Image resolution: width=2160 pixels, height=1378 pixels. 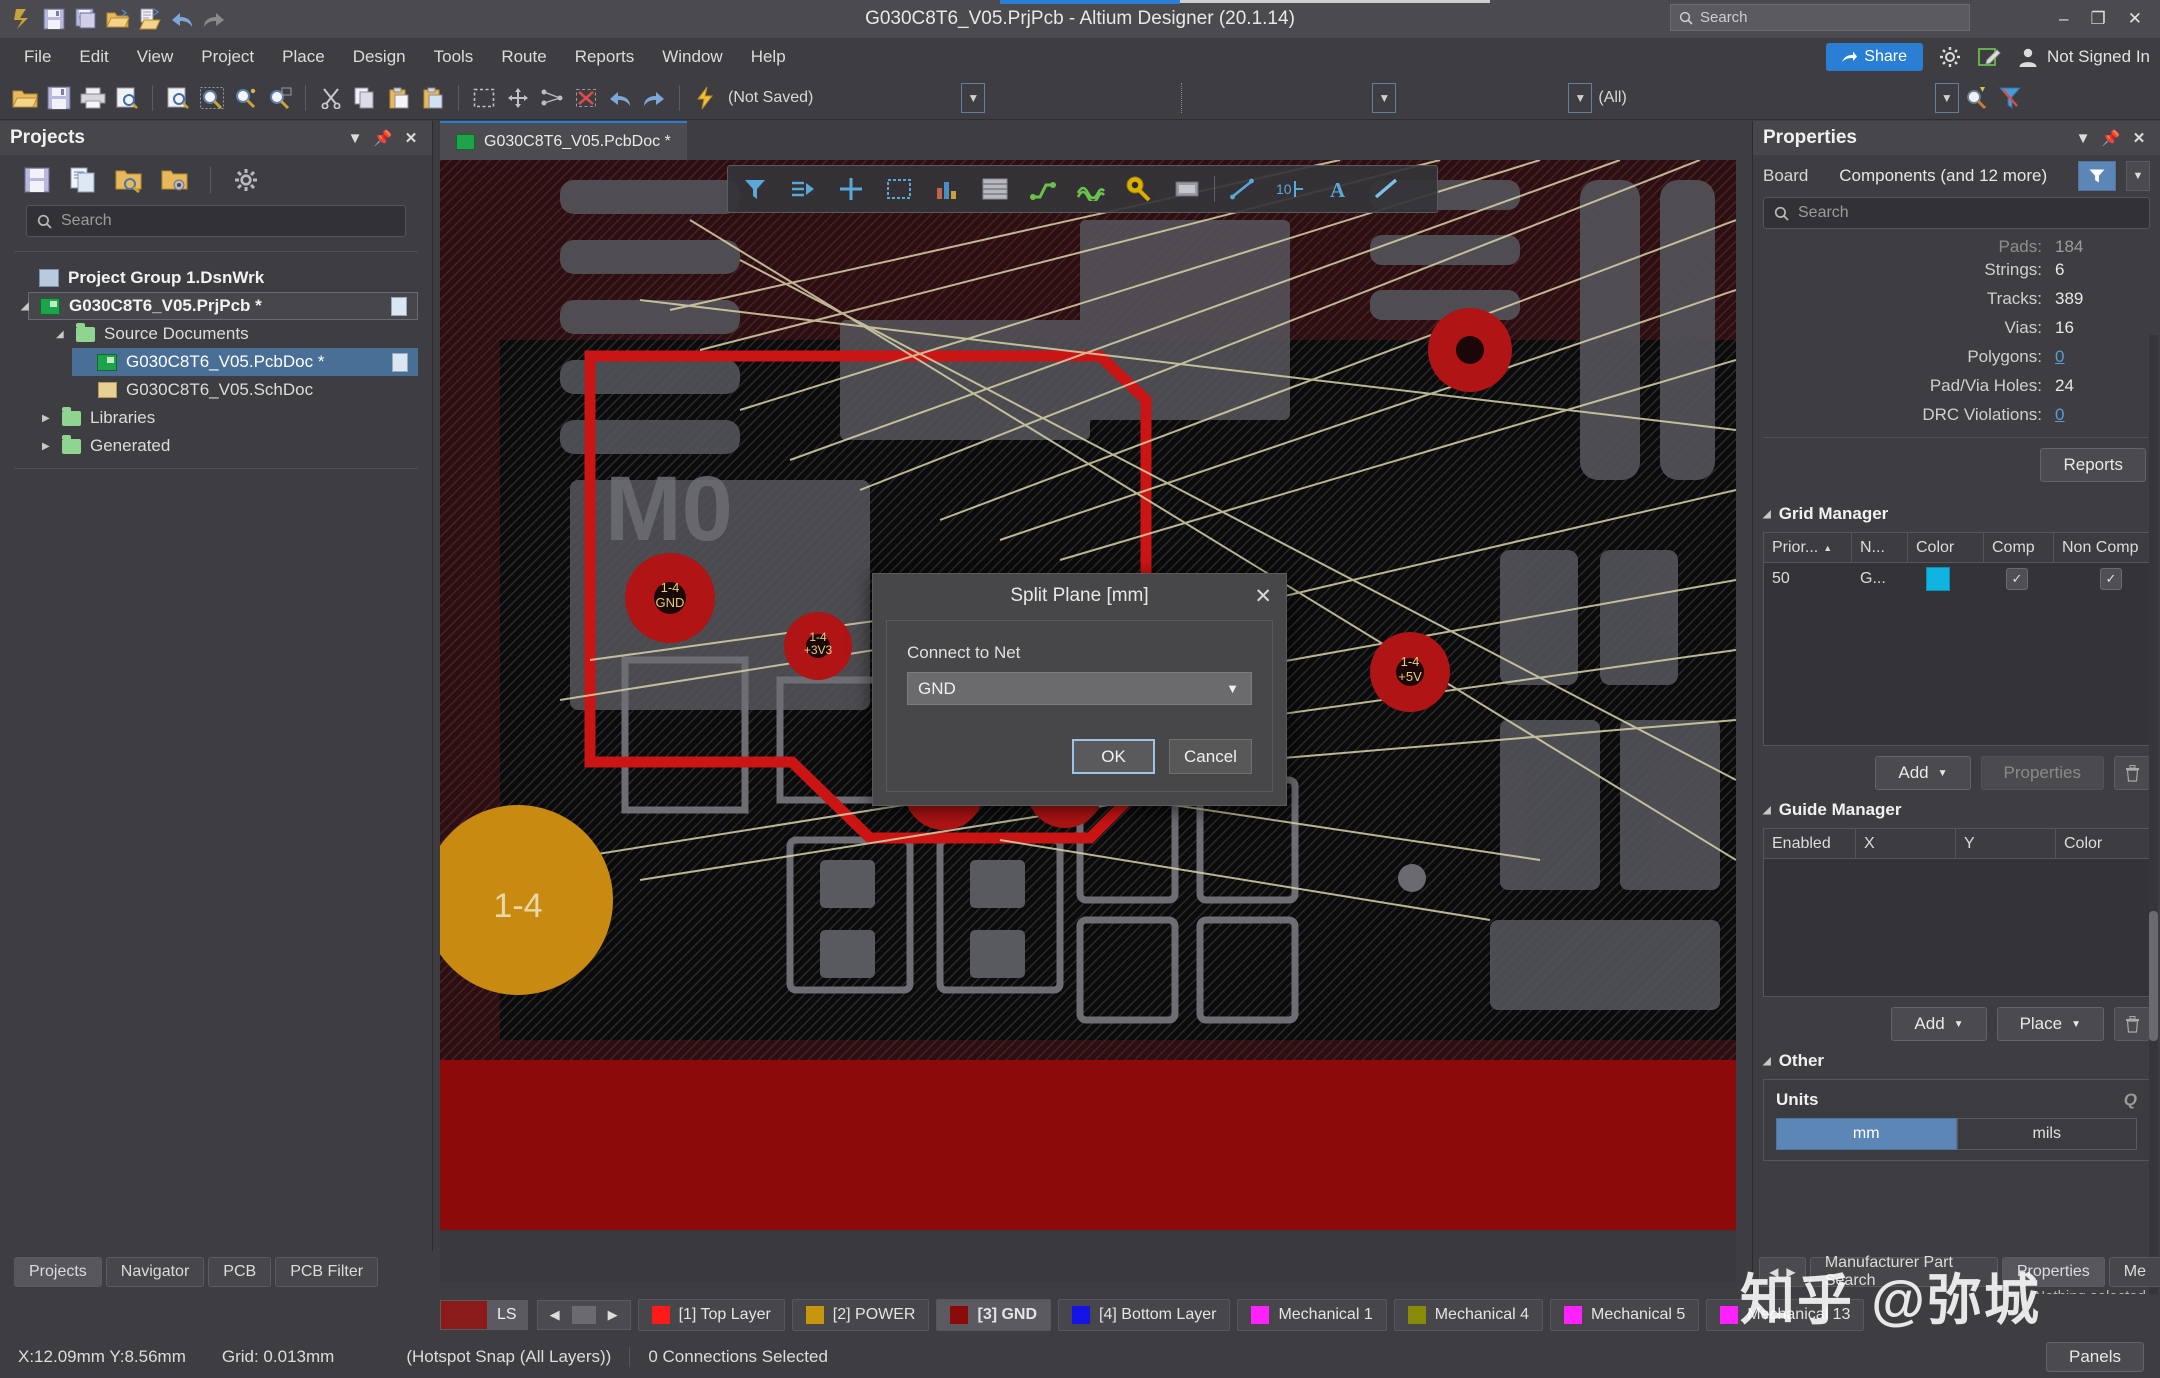 I want to click on route-trace-icon, so click(x=1043, y=189).